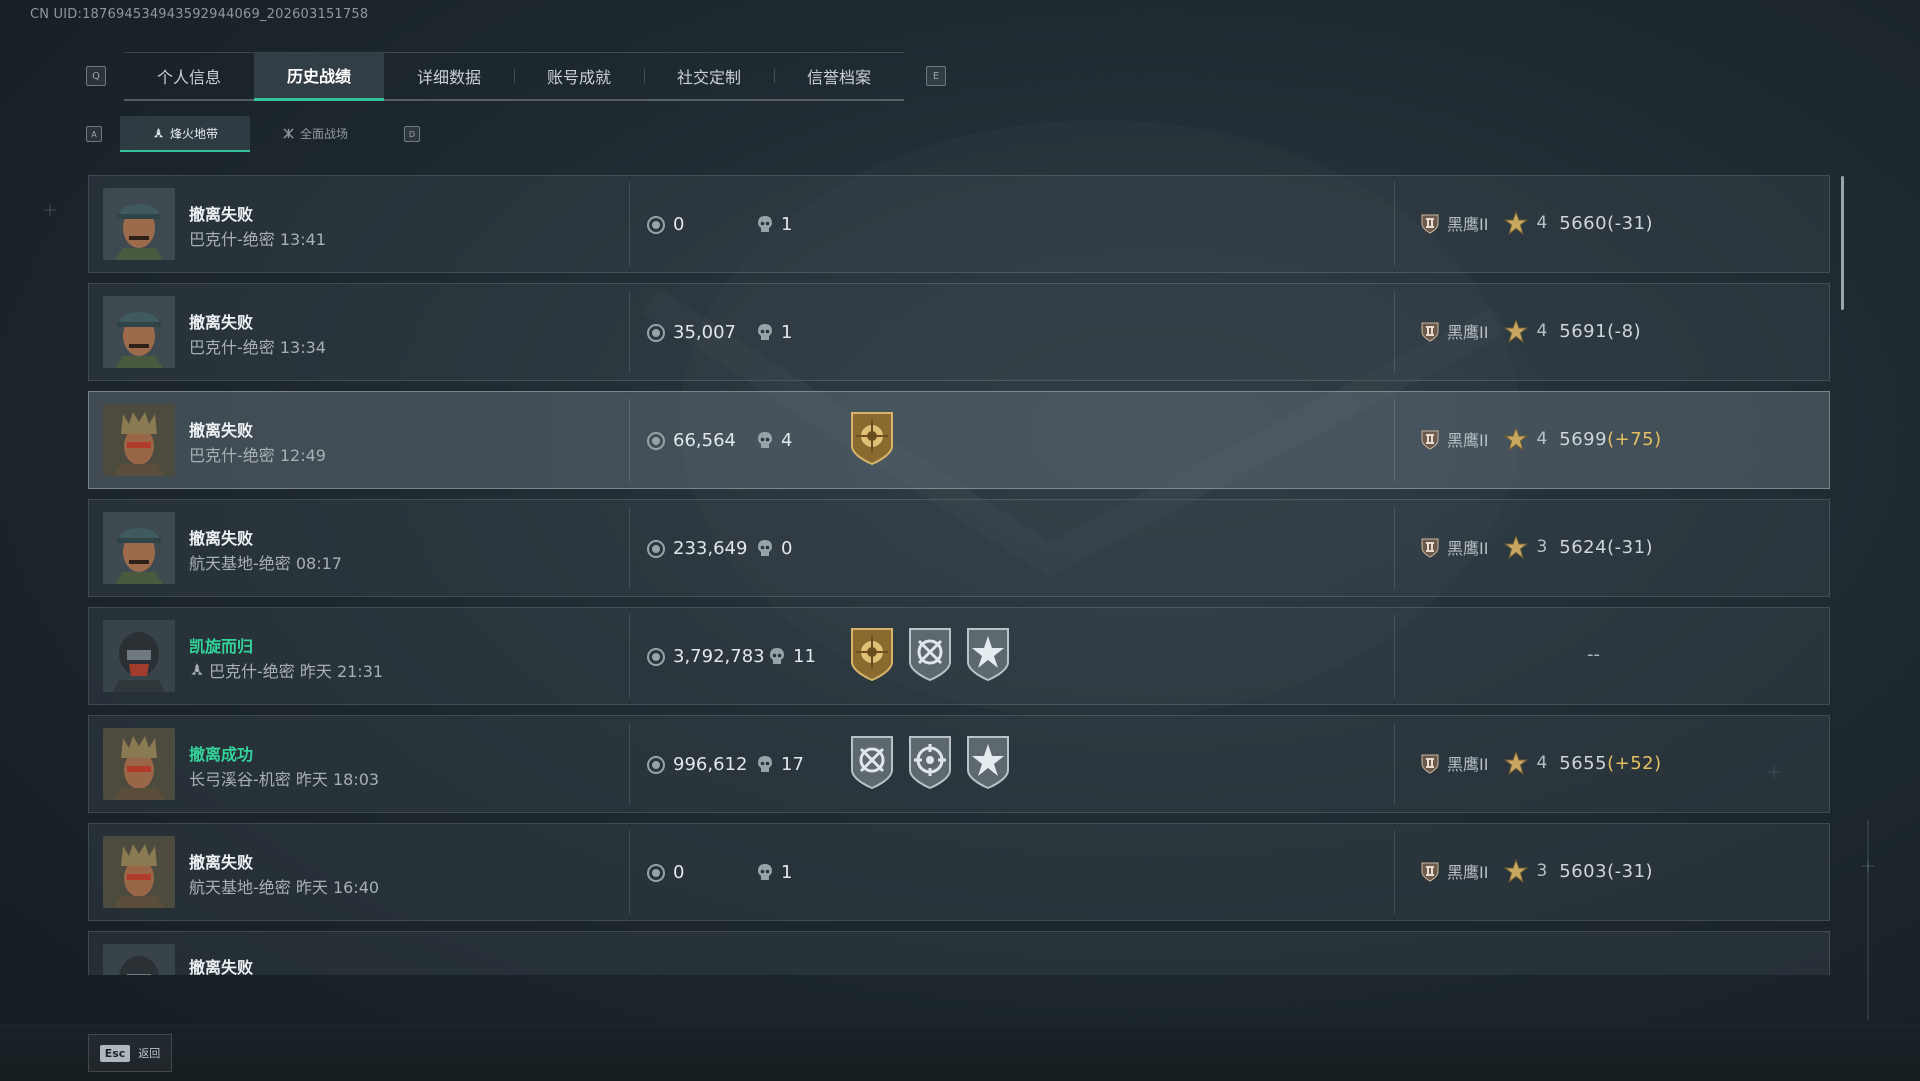 This screenshot has height=1081, width=1920. Describe the element at coordinates (115, 1053) in the screenshot. I see `esc-key-hint: Esc` at that location.